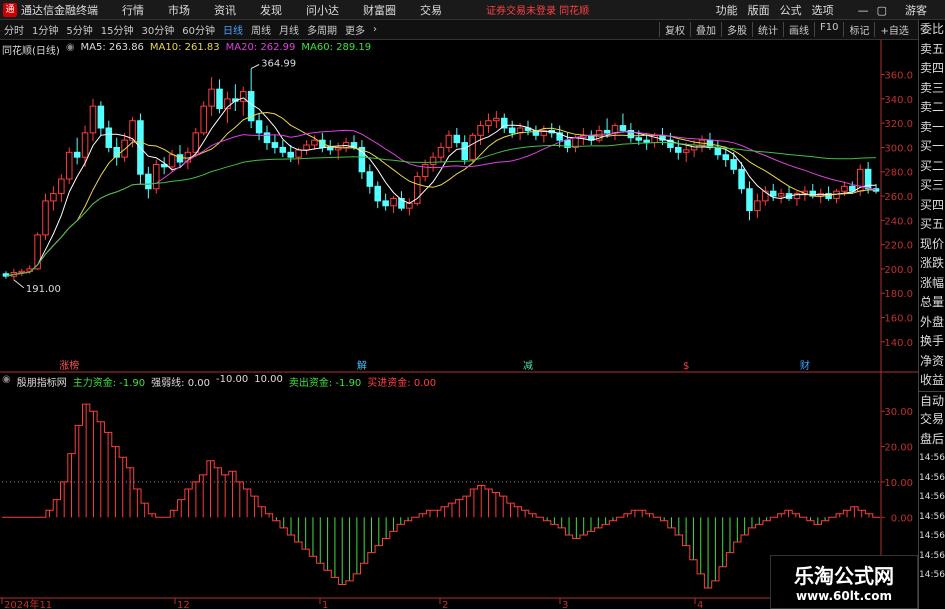 This screenshot has width=945, height=609. What do you see at coordinates (932, 284) in the screenshot?
I see `side-panel-item: 涨幅` at bounding box center [932, 284].